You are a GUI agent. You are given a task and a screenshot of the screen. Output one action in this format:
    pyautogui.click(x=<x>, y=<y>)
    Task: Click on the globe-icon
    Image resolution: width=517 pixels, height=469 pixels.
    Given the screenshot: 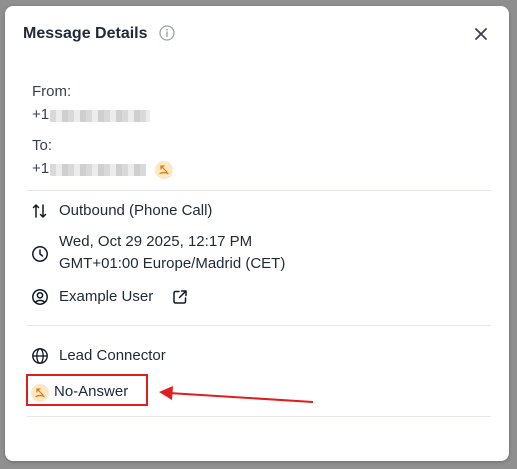 What is the action you would take?
    pyautogui.click(x=40, y=356)
    